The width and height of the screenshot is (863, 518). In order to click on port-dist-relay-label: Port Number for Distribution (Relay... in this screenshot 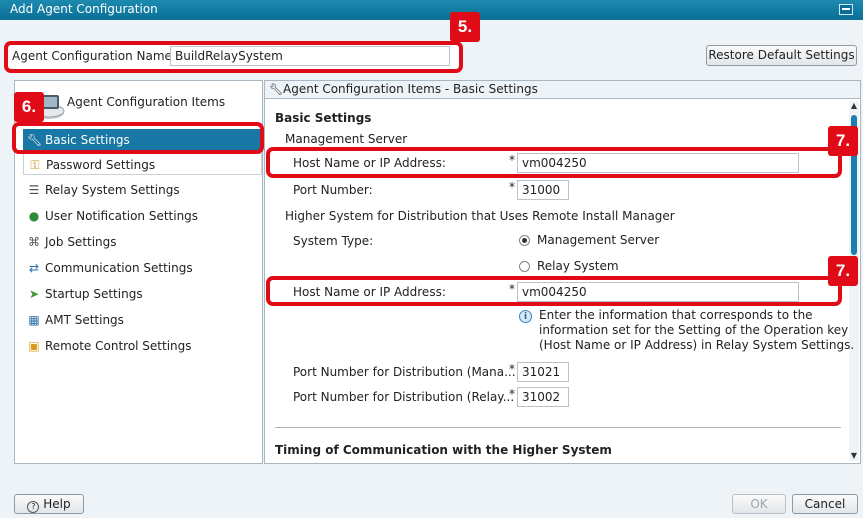, I will do `click(404, 397)`.